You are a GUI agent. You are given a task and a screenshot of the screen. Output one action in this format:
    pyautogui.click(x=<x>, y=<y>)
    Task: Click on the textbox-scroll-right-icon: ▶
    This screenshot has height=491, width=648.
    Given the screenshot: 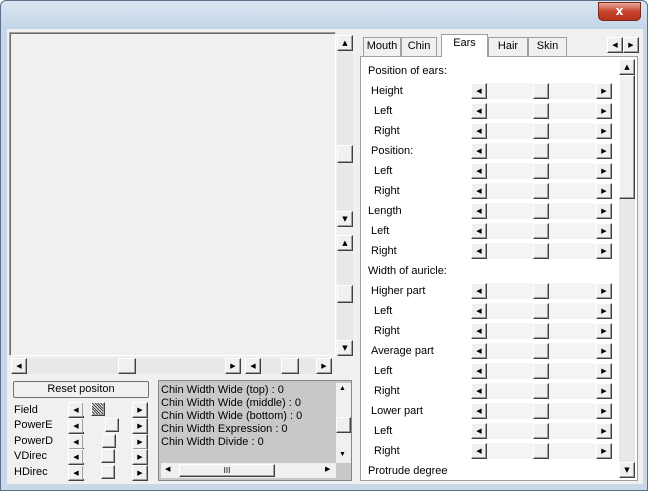 What is the action you would take?
    pyautogui.click(x=327, y=469)
    